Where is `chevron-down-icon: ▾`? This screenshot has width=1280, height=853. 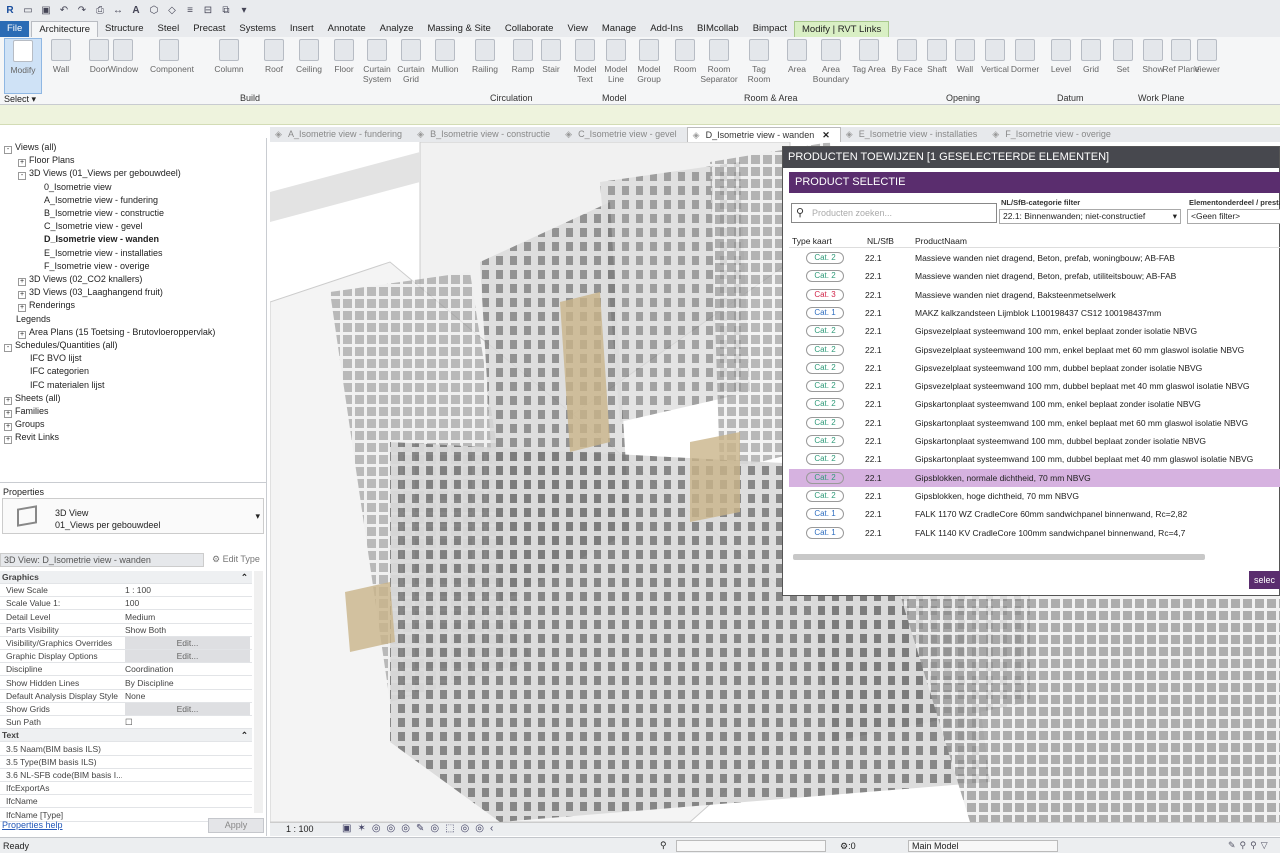
chevron-down-icon: ▾ is located at coordinates (257, 516).